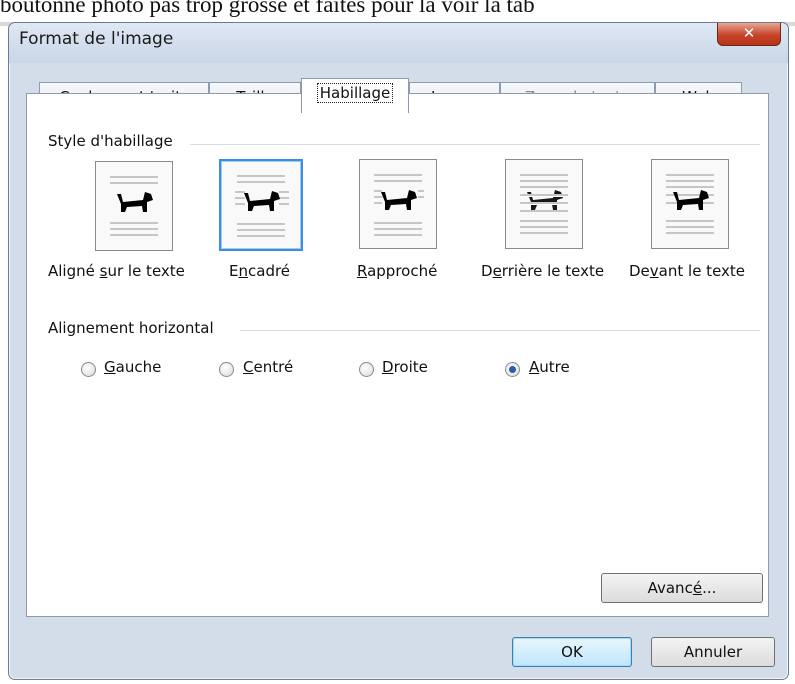  What do you see at coordinates (262, 201) in the screenshot?
I see `square-wrap-icon` at bounding box center [262, 201].